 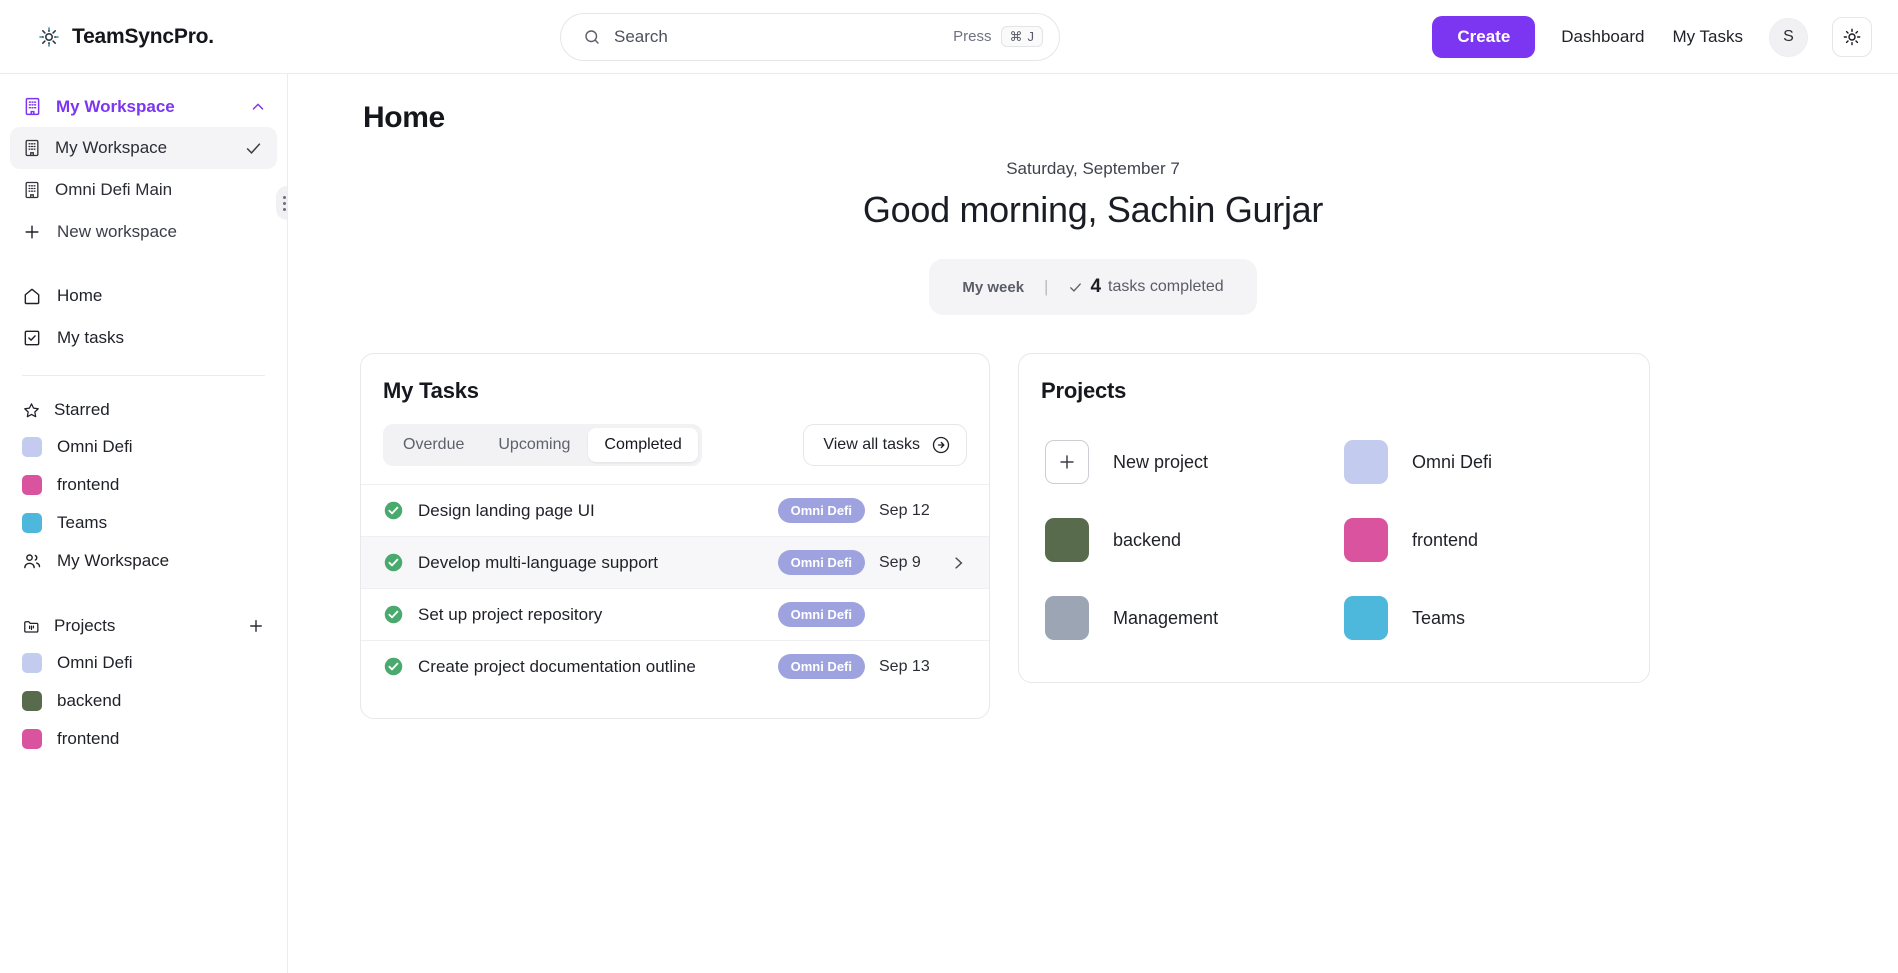 I want to click on project-label: Management, so click(x=1166, y=617).